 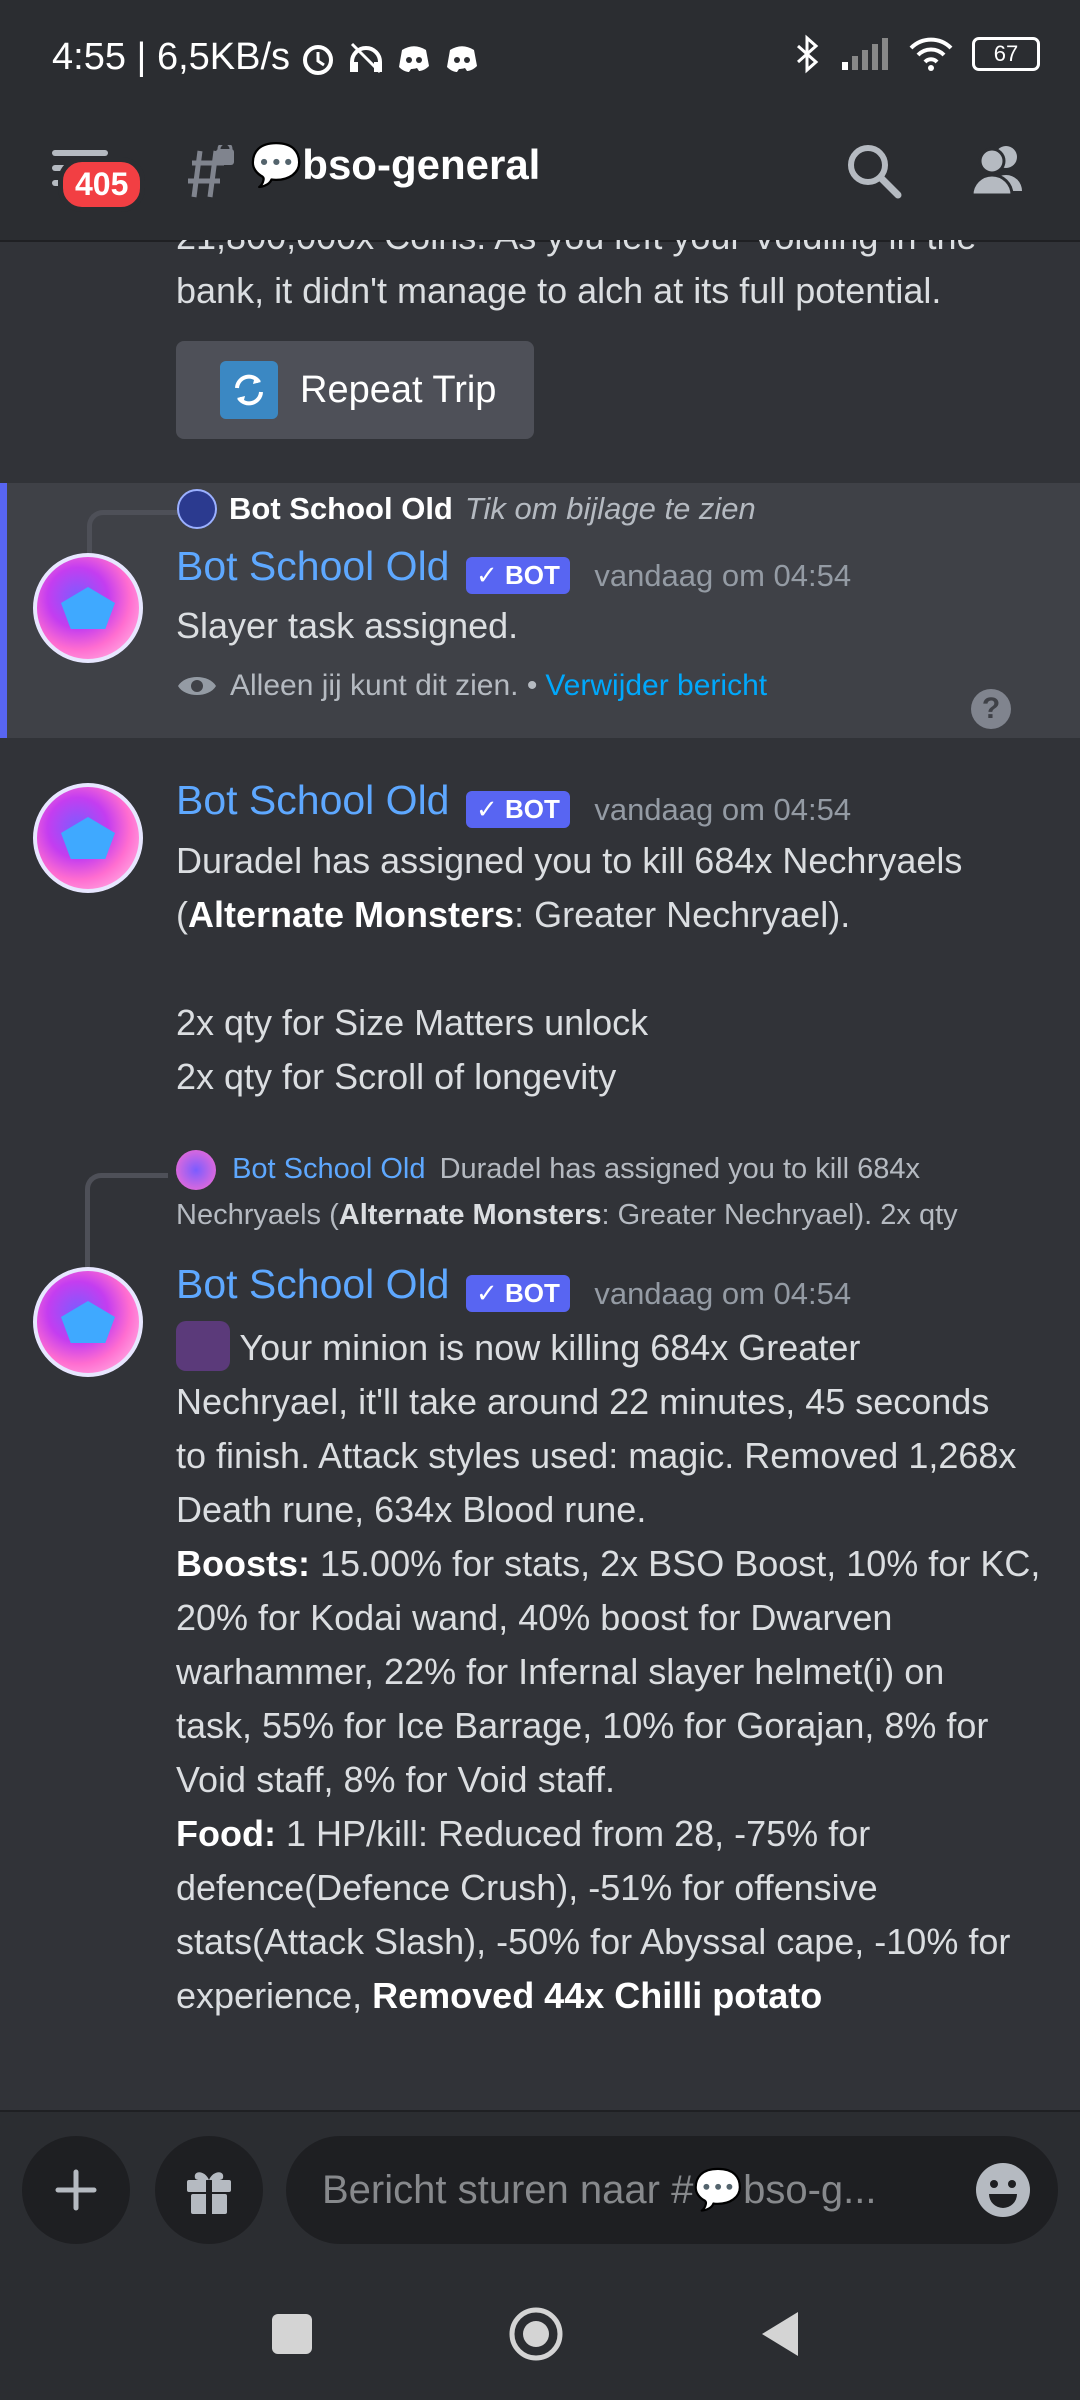 I want to click on channel-title: 💬bso-general, so click(x=395, y=165).